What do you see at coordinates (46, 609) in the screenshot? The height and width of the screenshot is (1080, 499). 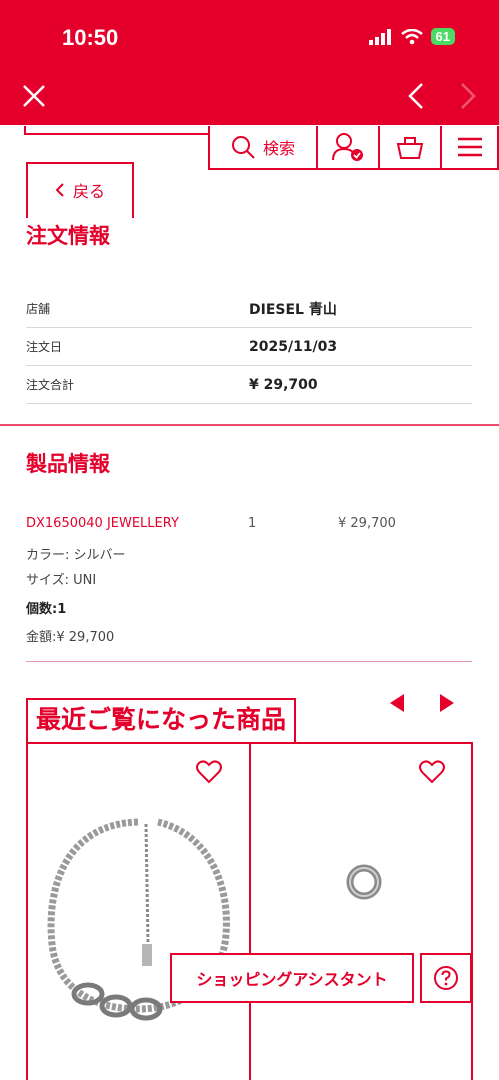 I see `product-count: 個数:1` at bounding box center [46, 609].